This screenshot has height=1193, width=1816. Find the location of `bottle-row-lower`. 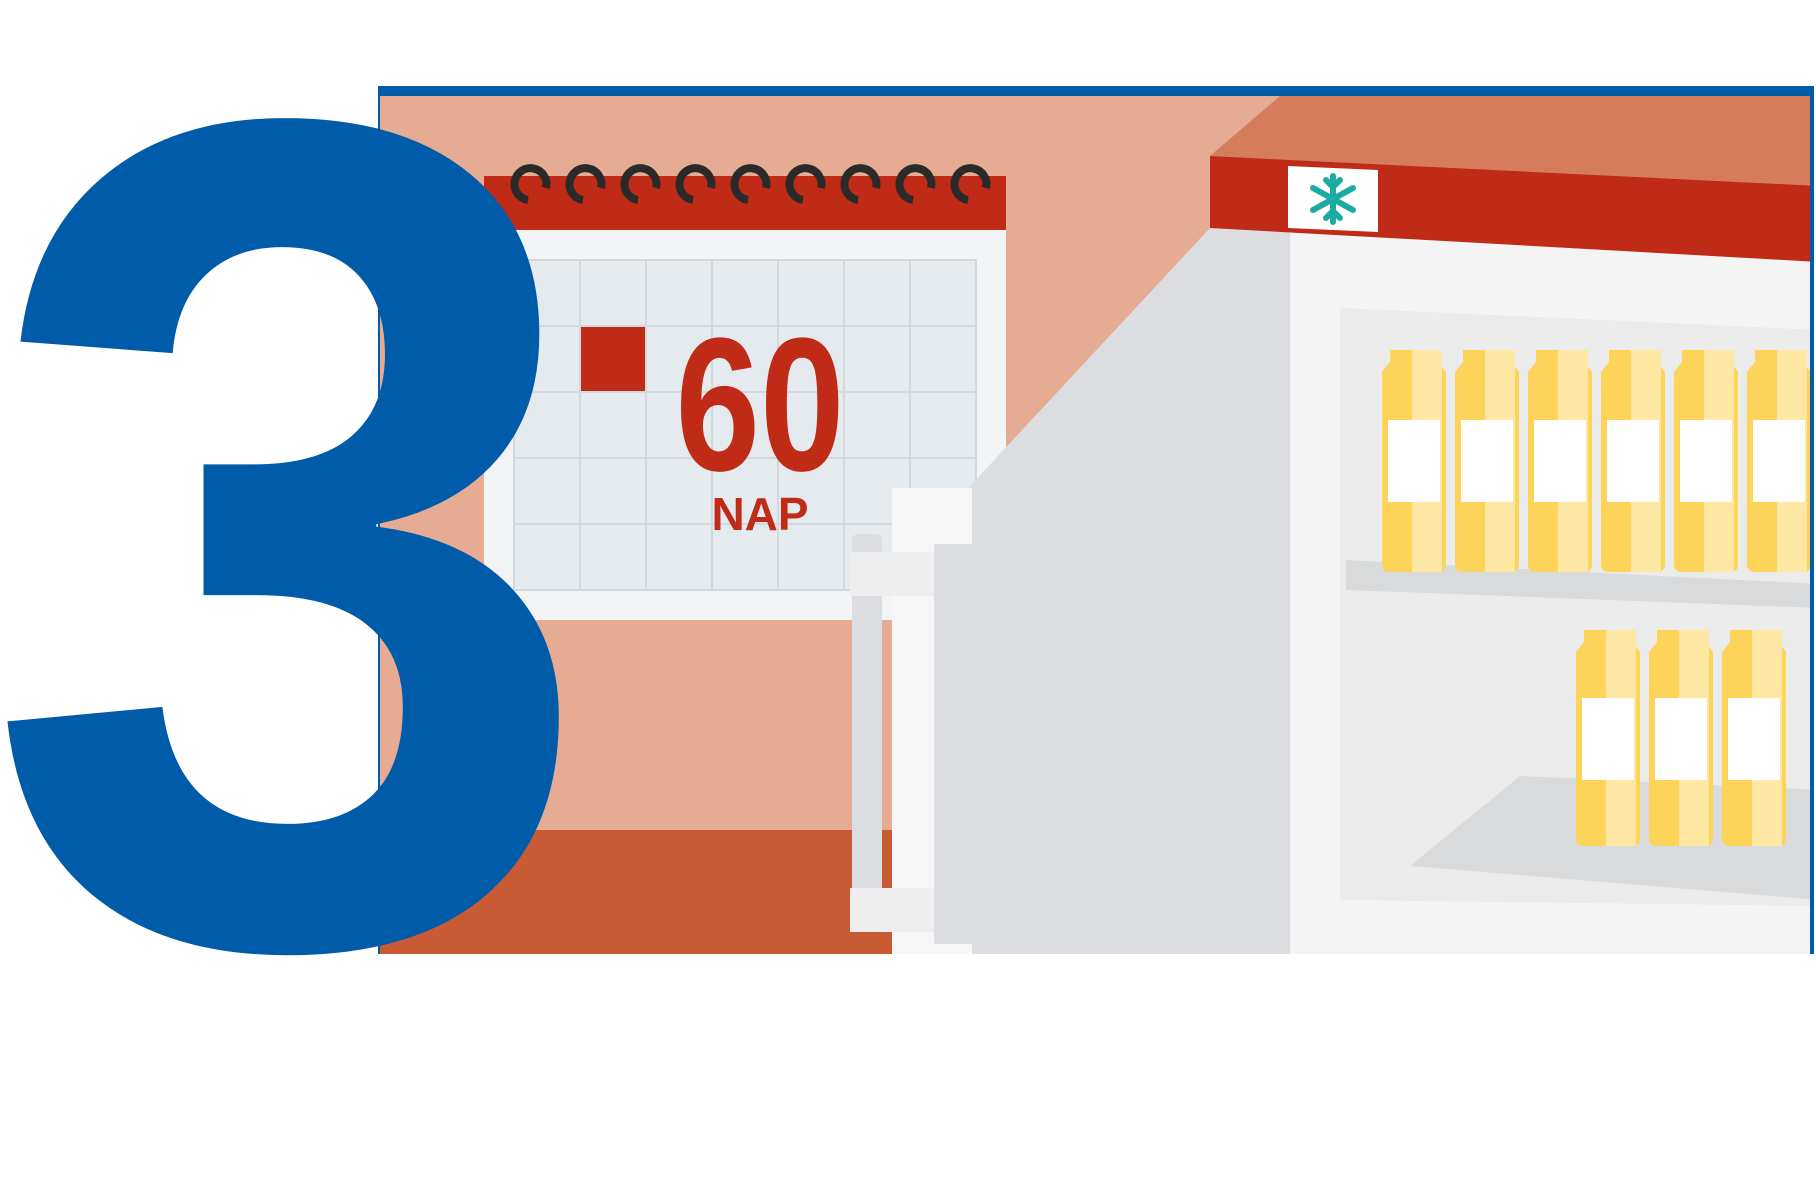

bottle-row-lower is located at coordinates (1681, 738).